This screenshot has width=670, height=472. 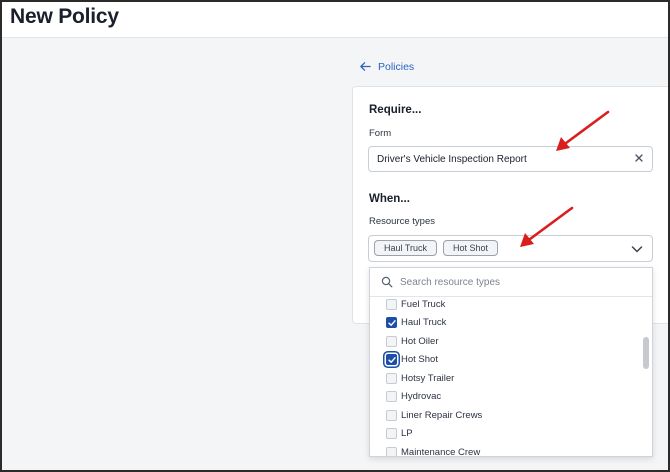 What do you see at coordinates (396, 66) in the screenshot?
I see `back-link-label: Policies` at bounding box center [396, 66].